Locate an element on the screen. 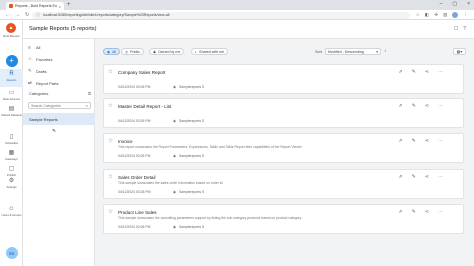  schedules-icon: ▯ is located at coordinates (11, 137).